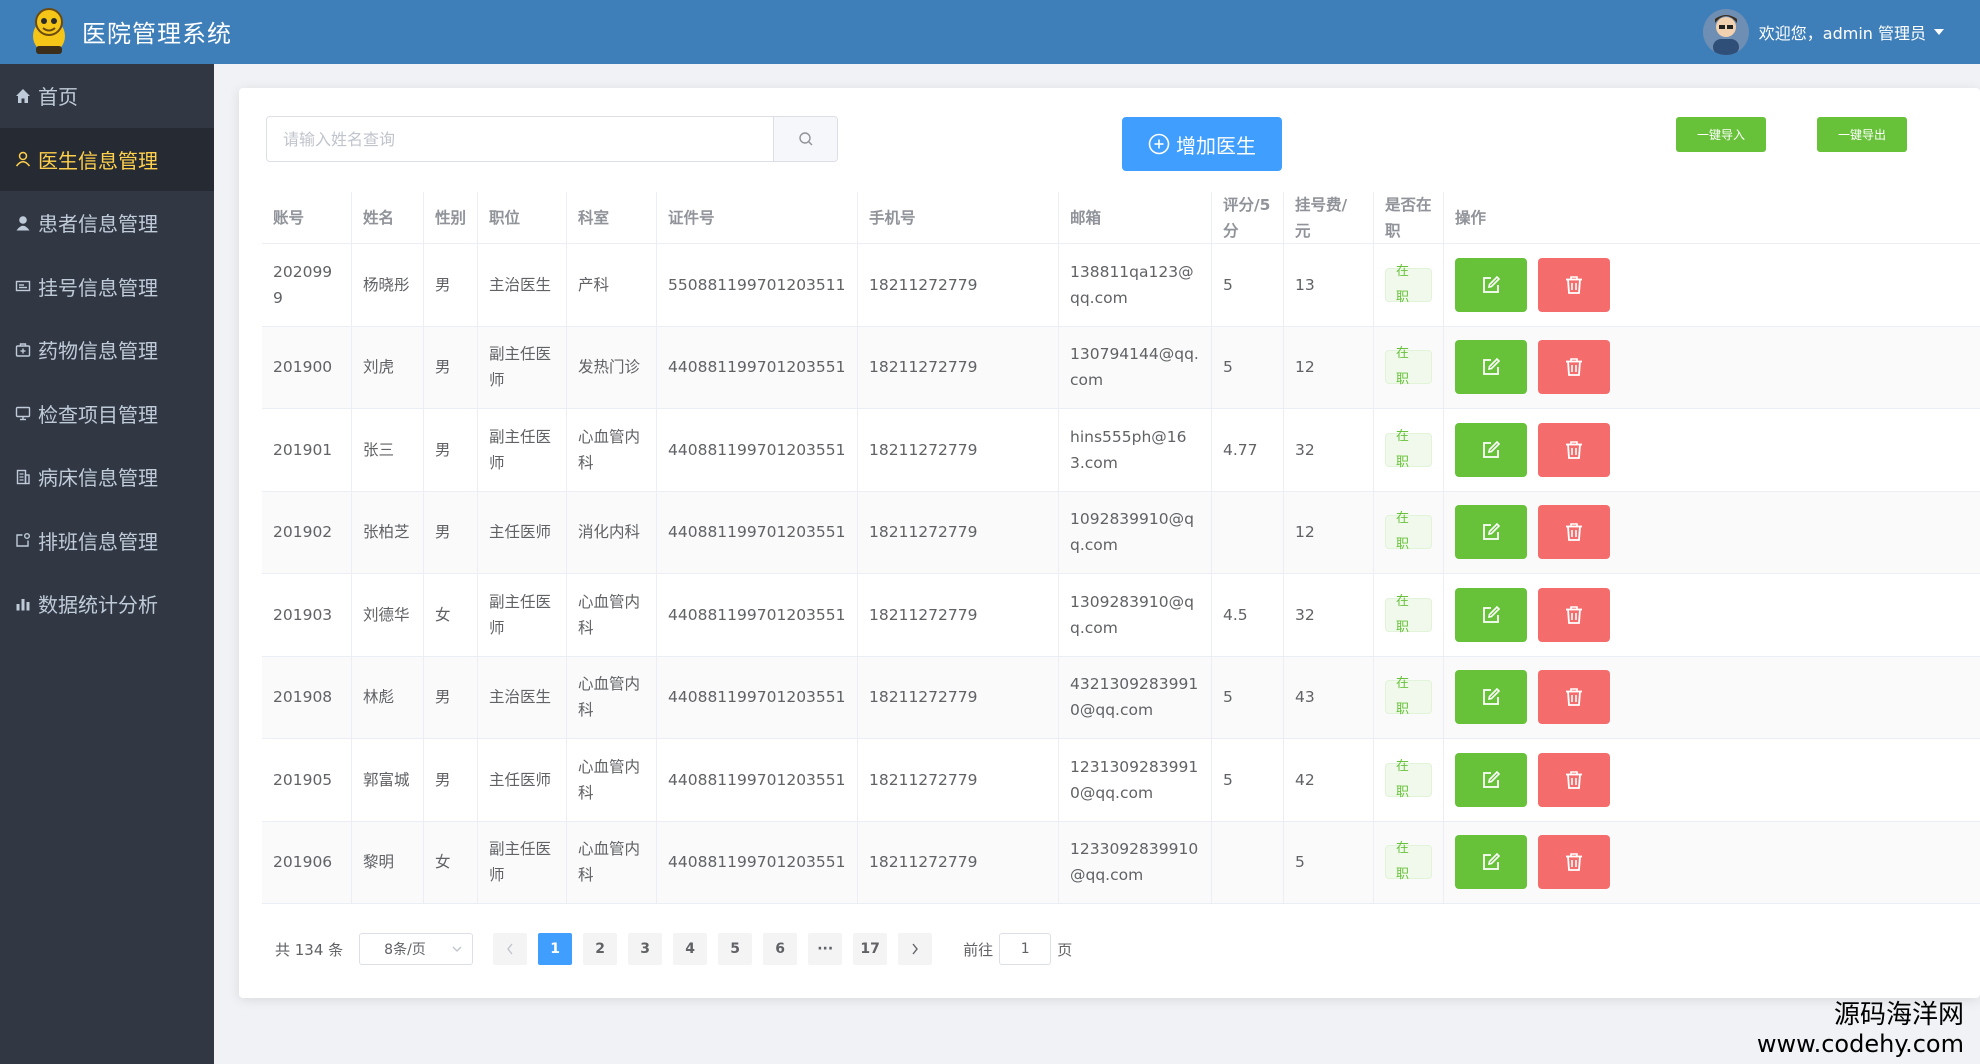  I want to click on account-cell: 201901, so click(307, 450).